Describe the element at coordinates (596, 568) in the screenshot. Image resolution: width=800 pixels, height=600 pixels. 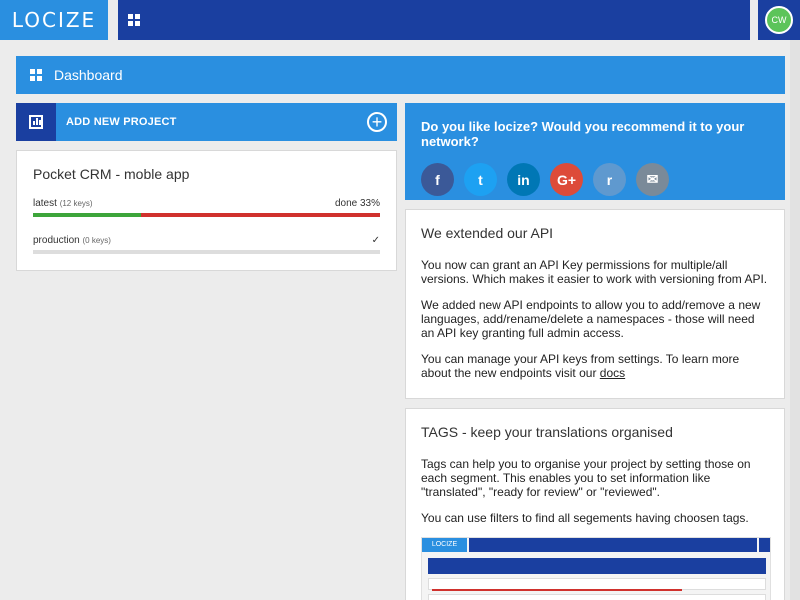
I see `screenshot-image: LOCIZE` at that location.